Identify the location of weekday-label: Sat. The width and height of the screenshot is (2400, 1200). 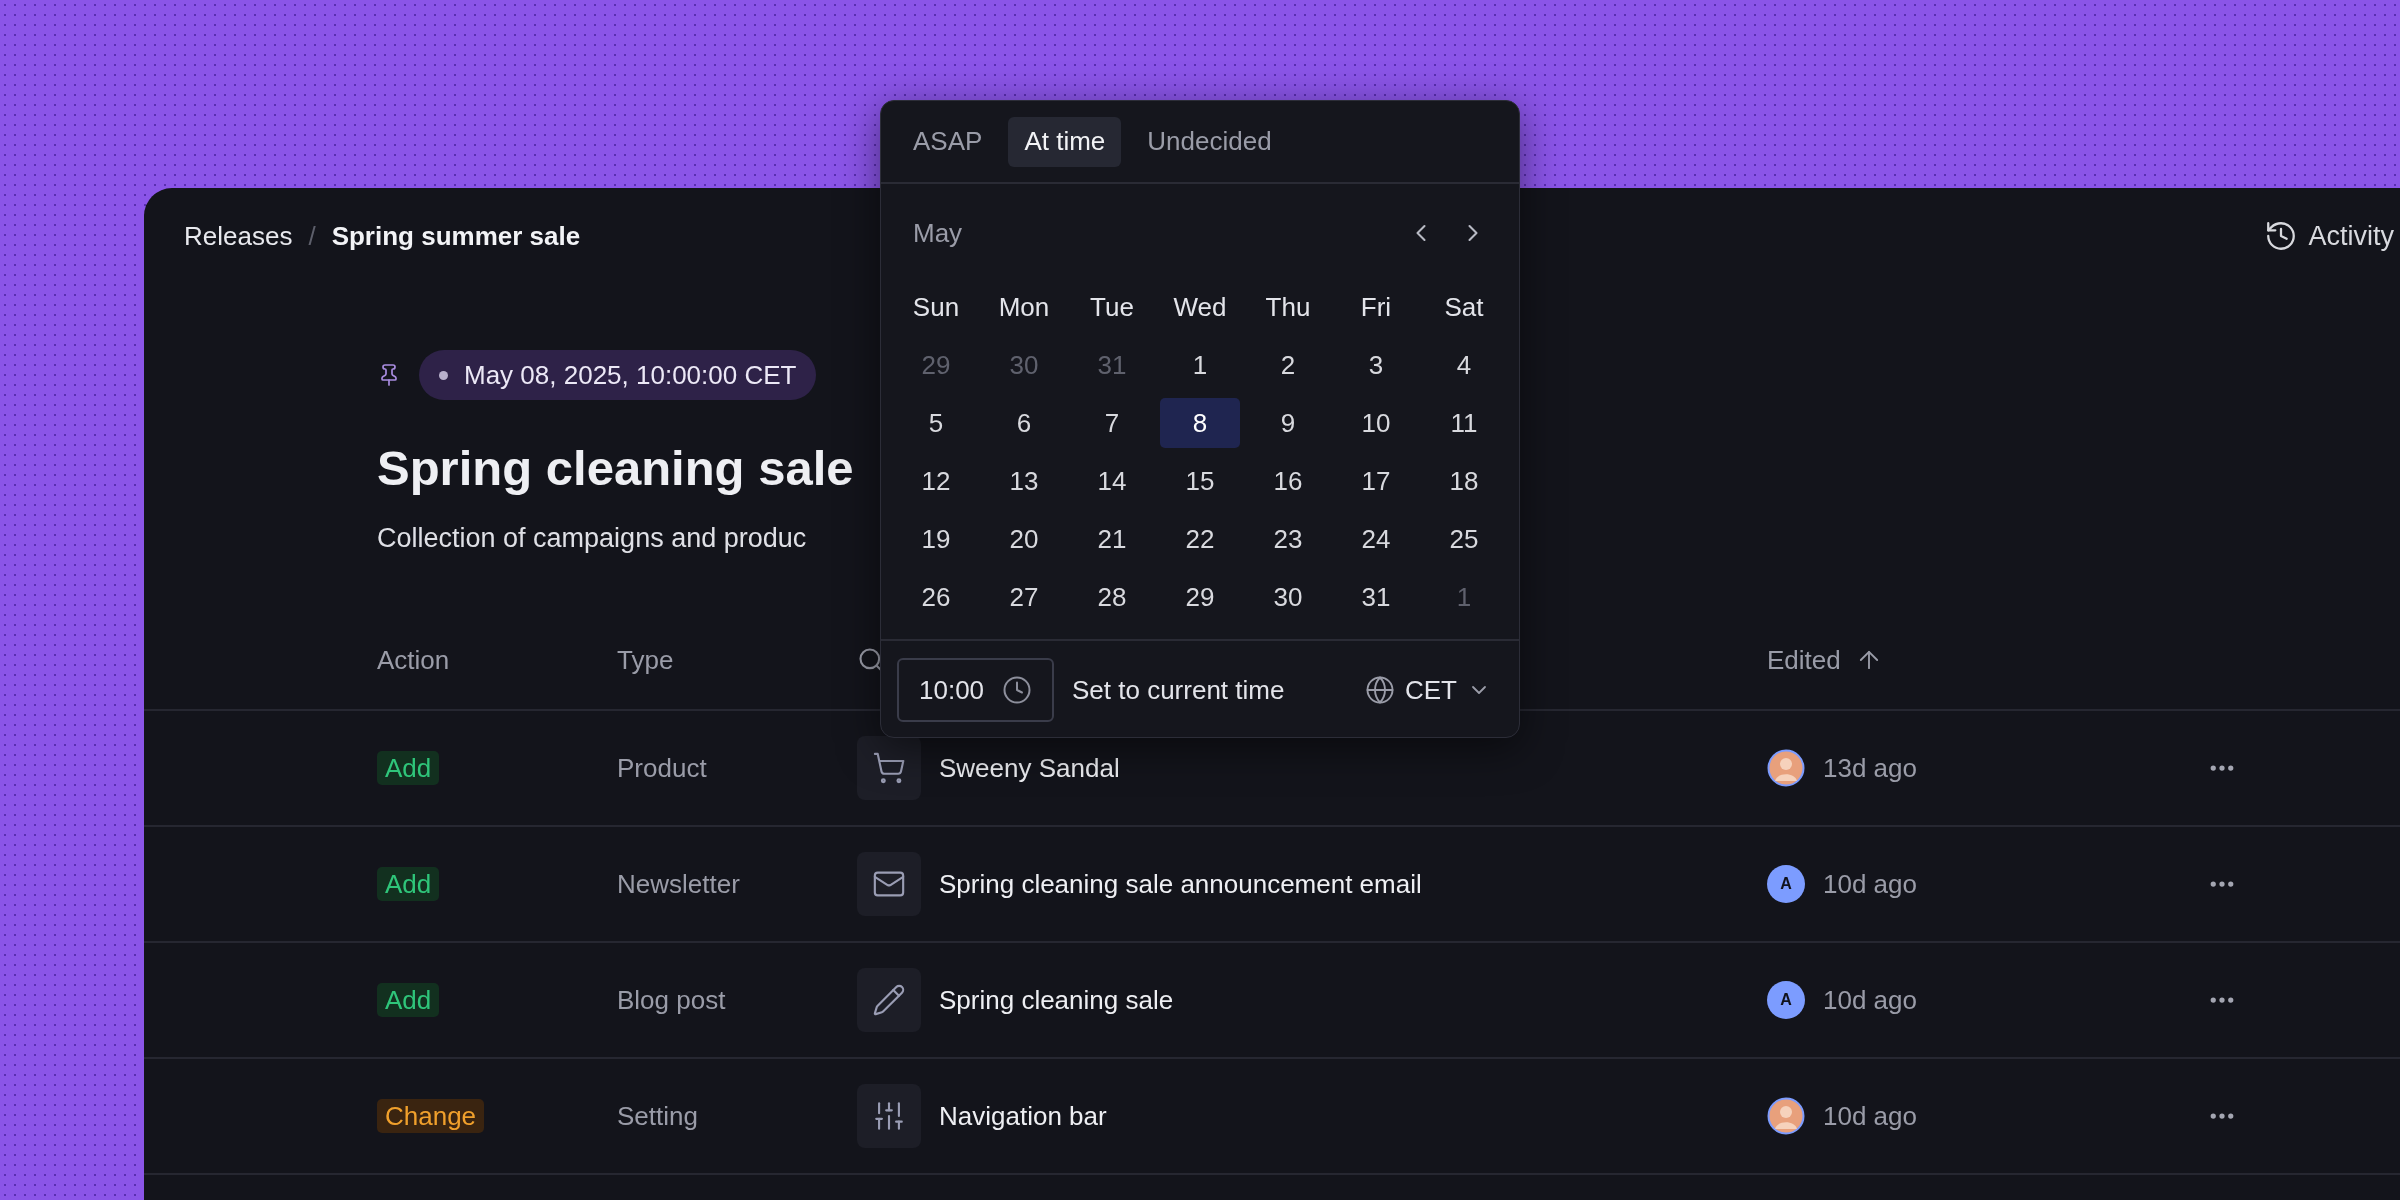
(1464, 307).